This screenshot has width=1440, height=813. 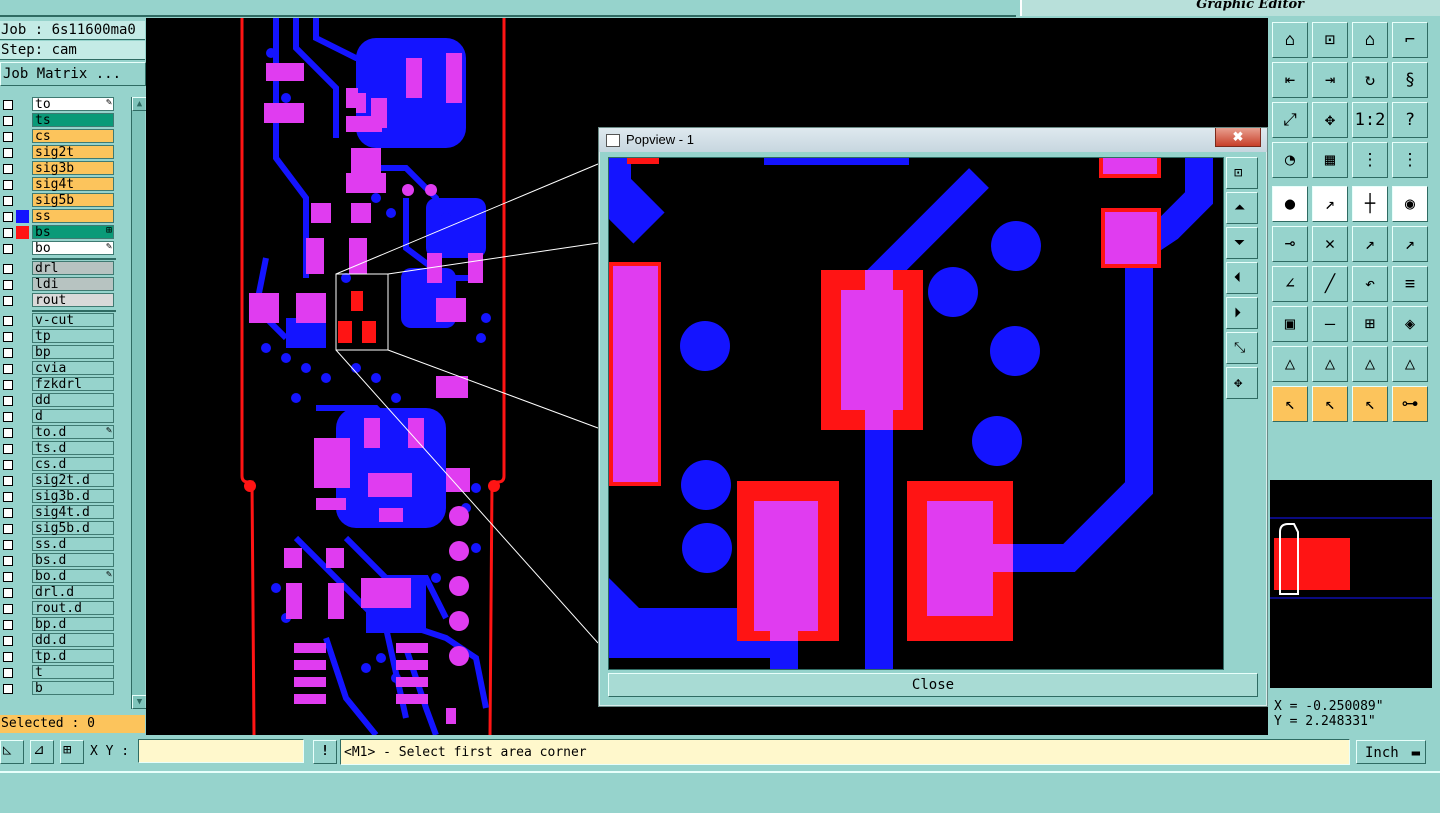 What do you see at coordinates (1370, 284) in the screenshot?
I see `undo-icon: ↶` at bounding box center [1370, 284].